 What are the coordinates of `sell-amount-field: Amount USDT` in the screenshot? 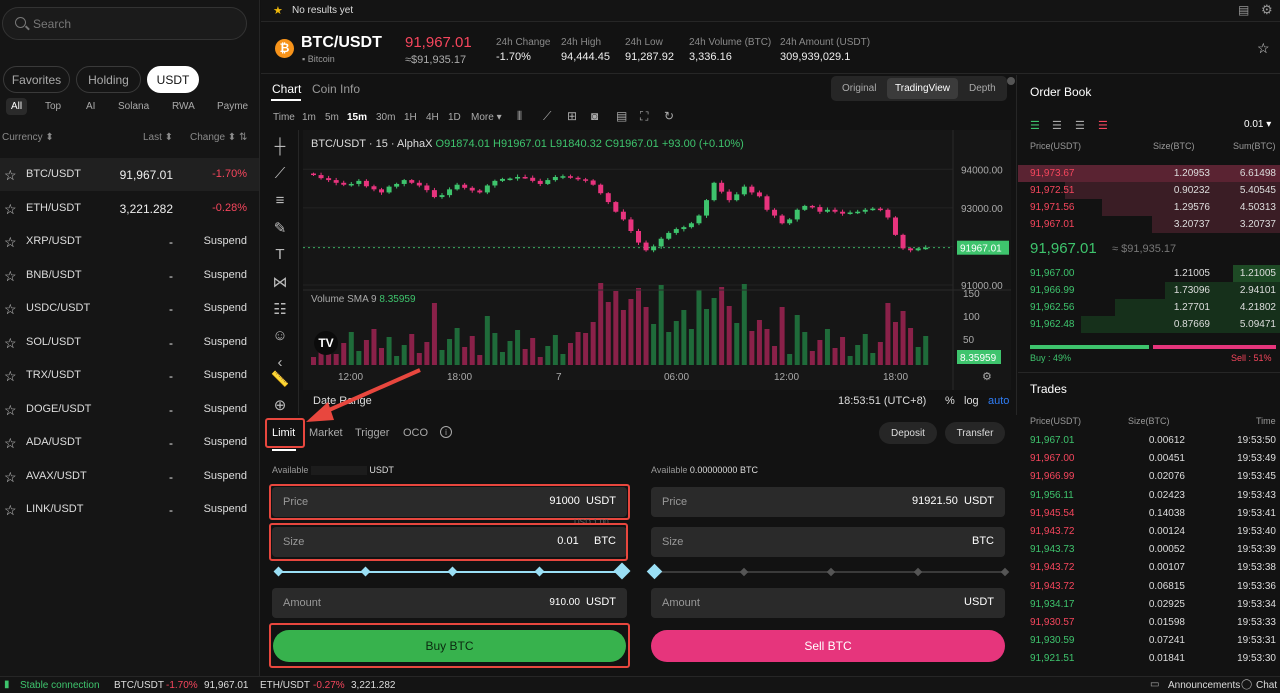 It's located at (828, 603).